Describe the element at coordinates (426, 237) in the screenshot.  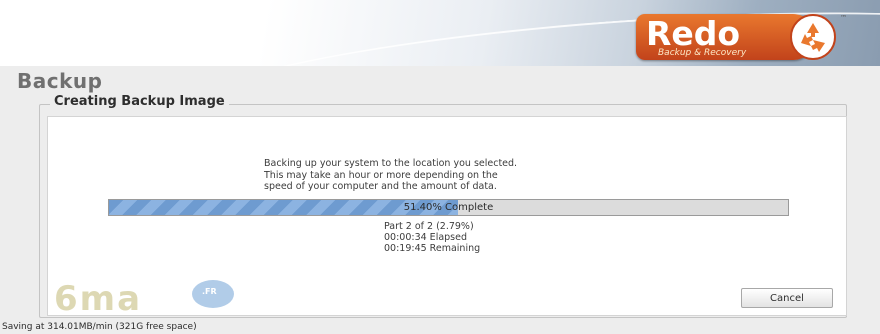
I see `elapsed-time: 00:00:34 Elapsed` at that location.